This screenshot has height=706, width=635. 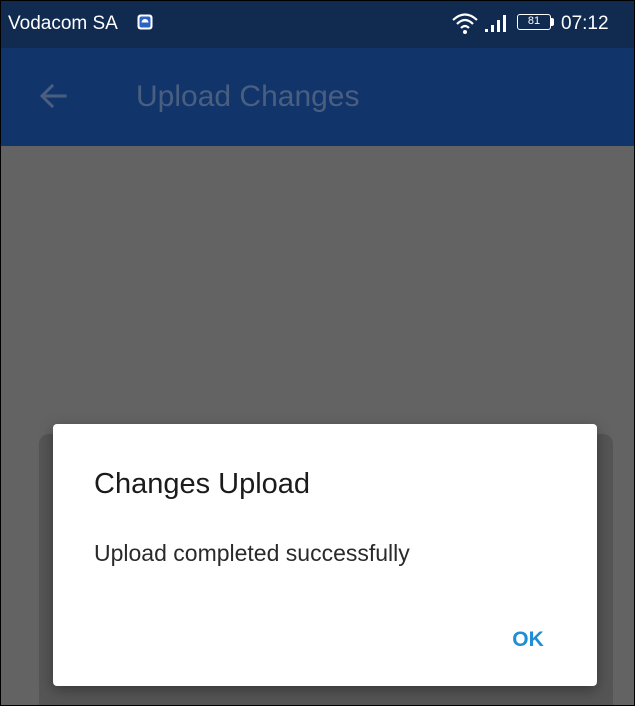 I want to click on arrow-back-icon, so click(x=53, y=96).